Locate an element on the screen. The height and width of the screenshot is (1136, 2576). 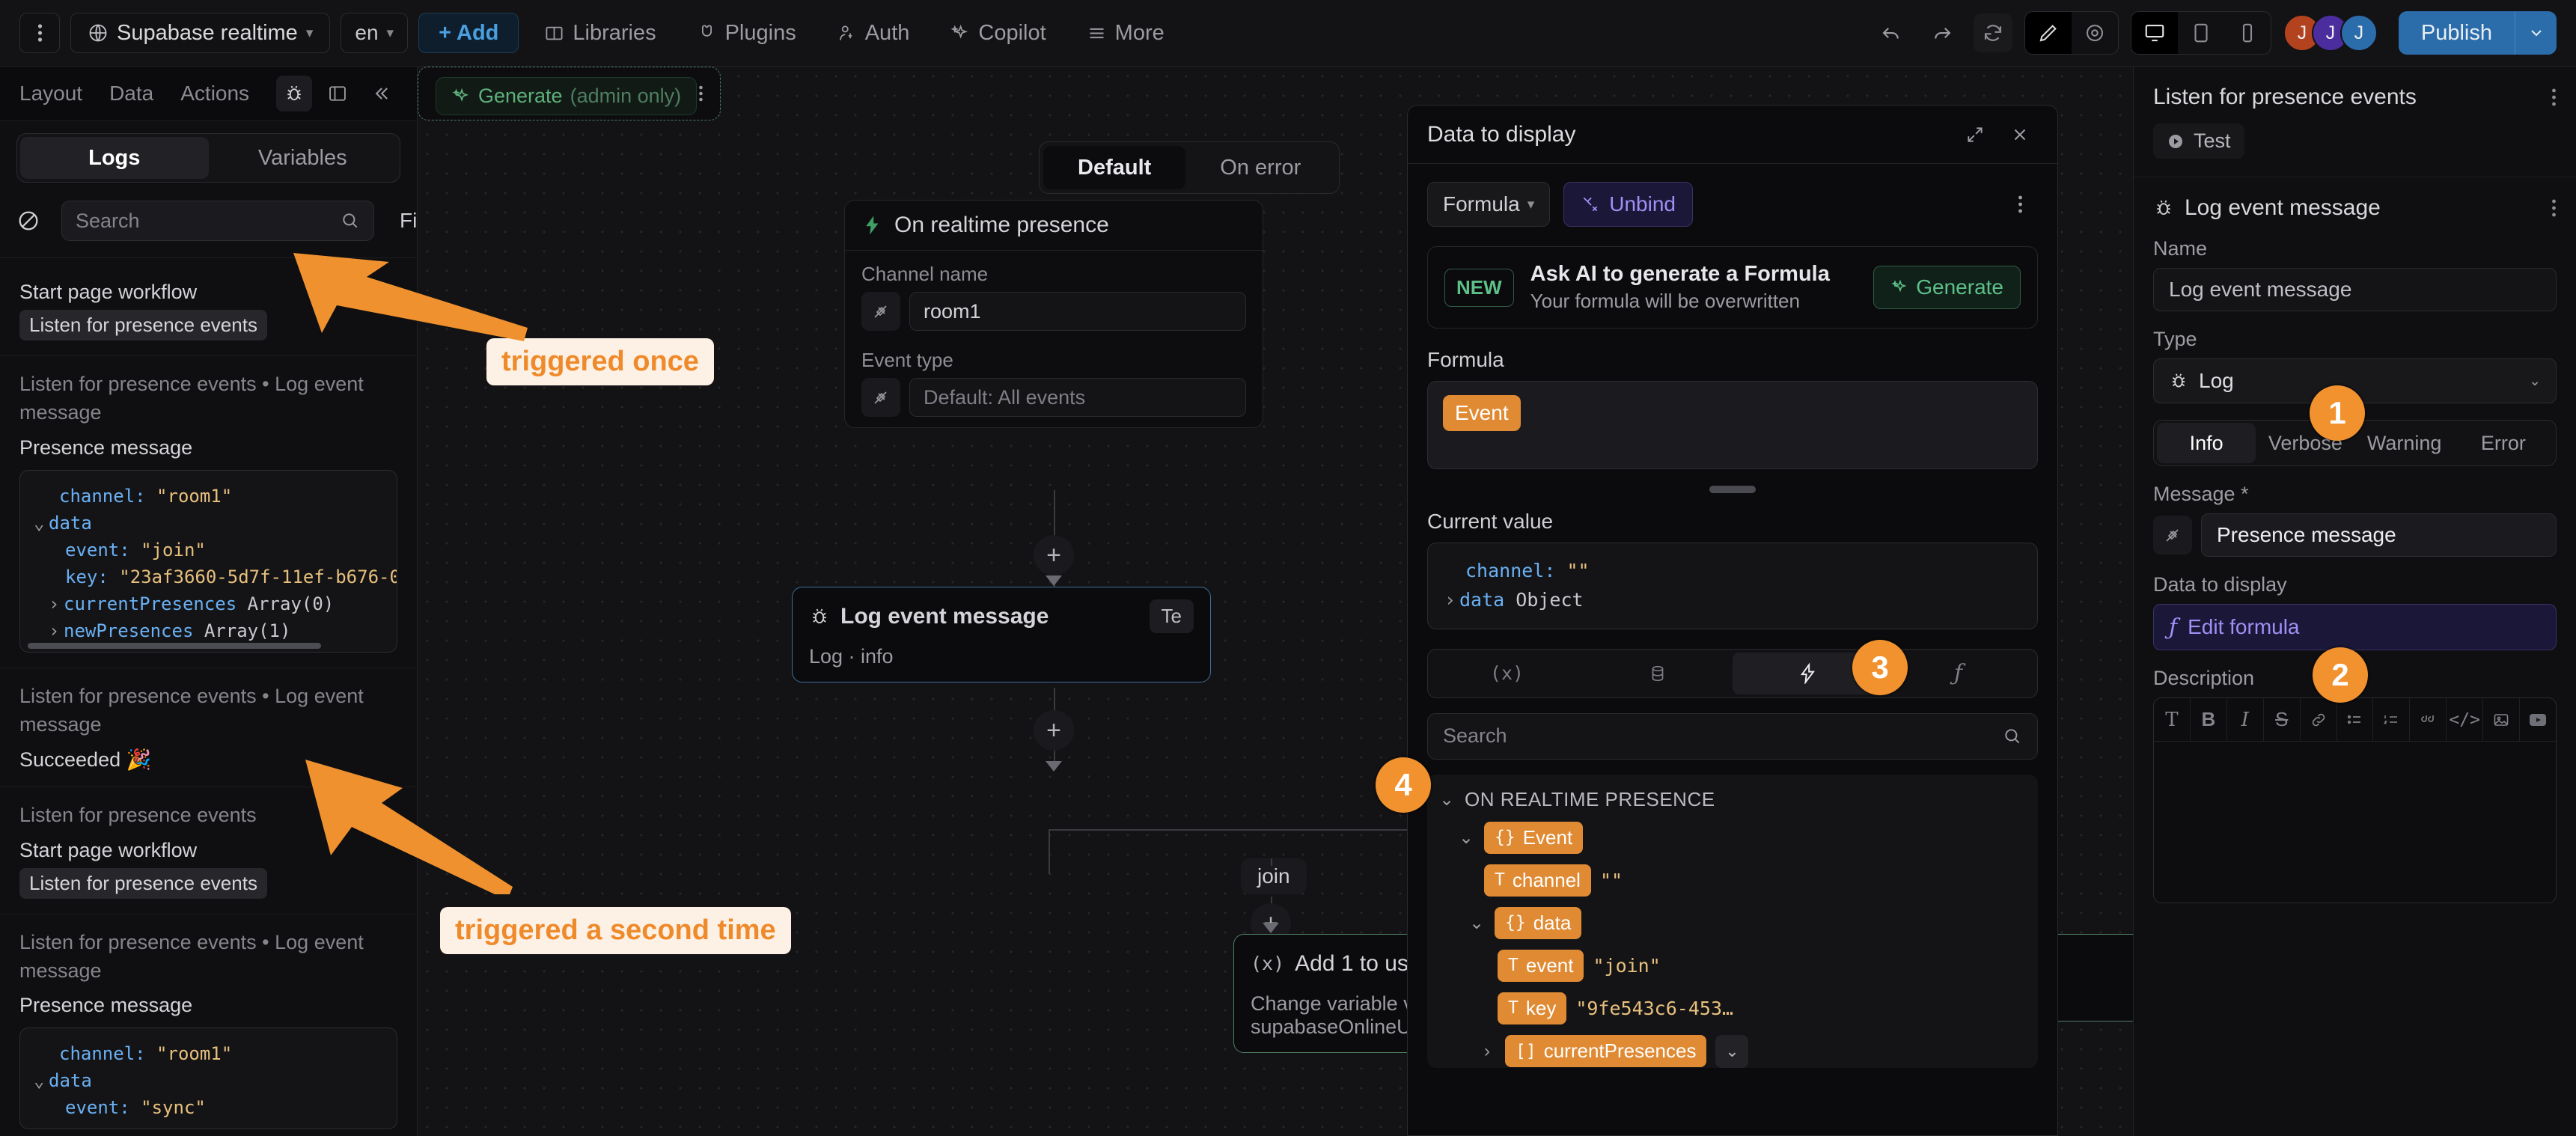
tree-item-event-value: Tevent "join" is located at coordinates (1732, 965).